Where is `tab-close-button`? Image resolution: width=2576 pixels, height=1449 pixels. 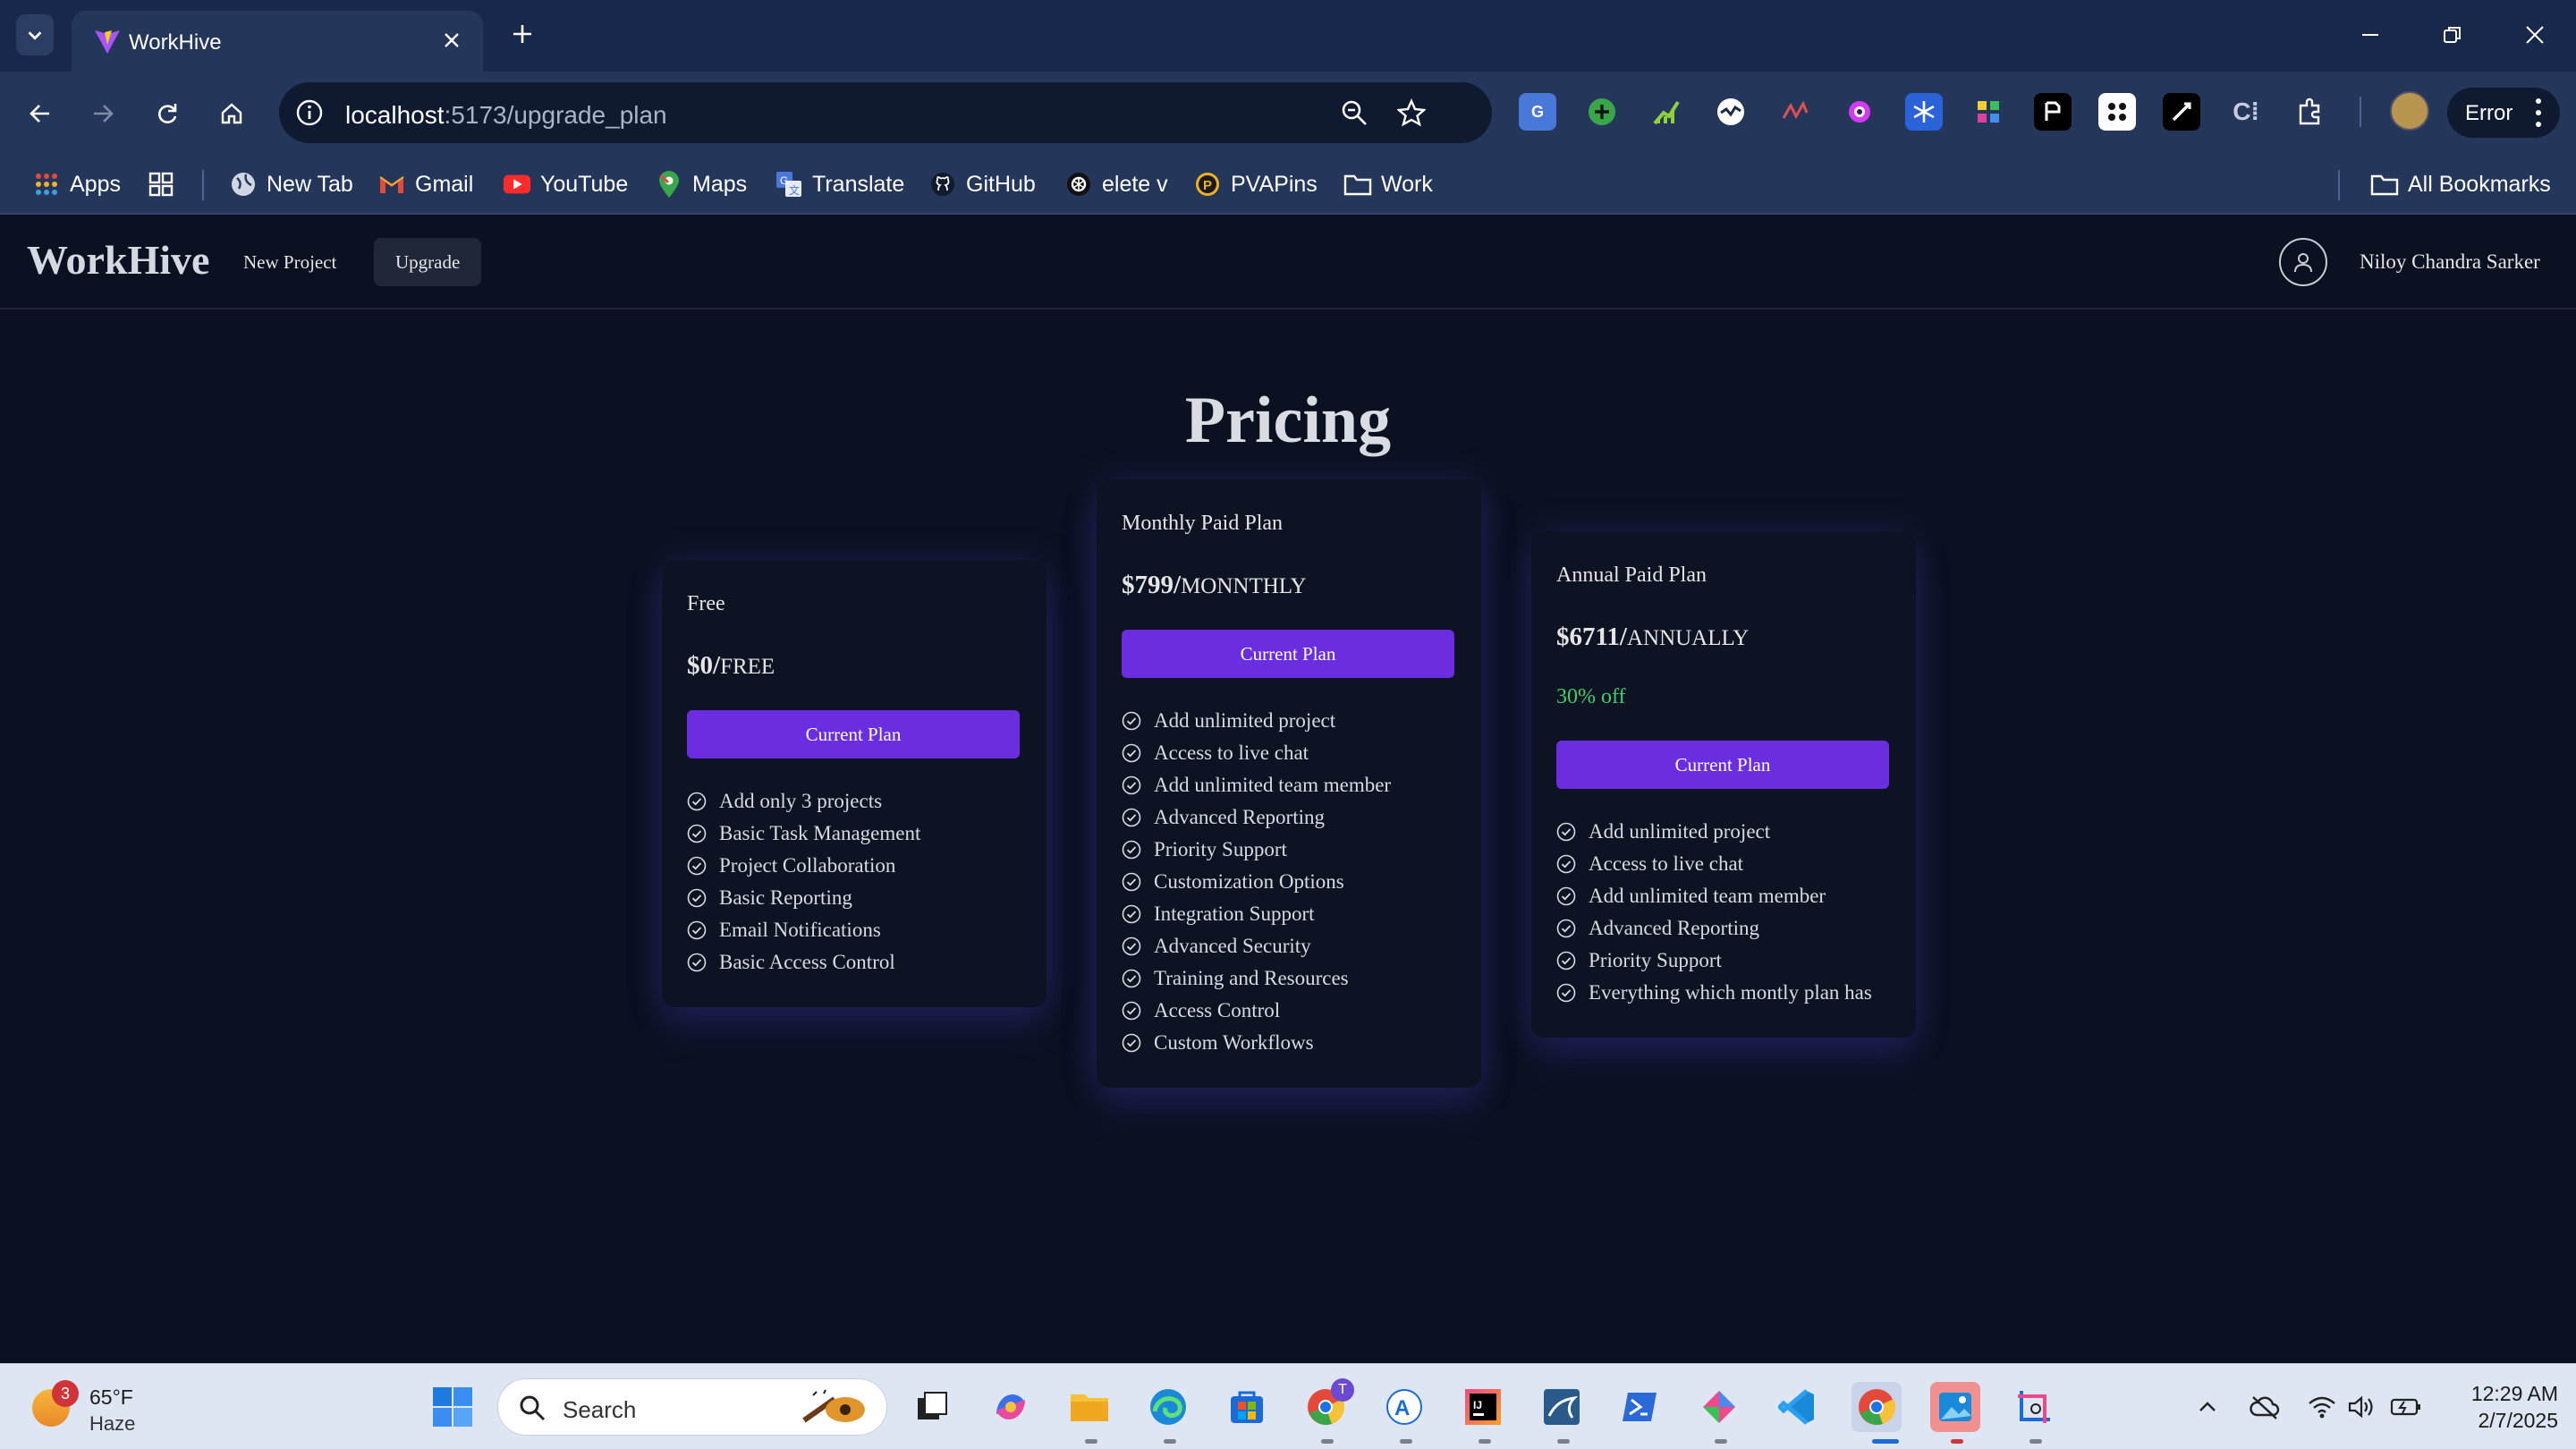
tab-close-button is located at coordinates (451, 40).